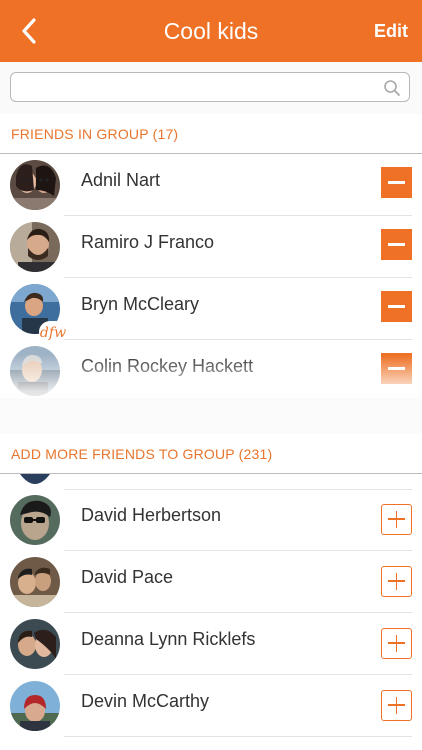  I want to click on list-item: Colin Rockey Hackett, so click(211, 371).